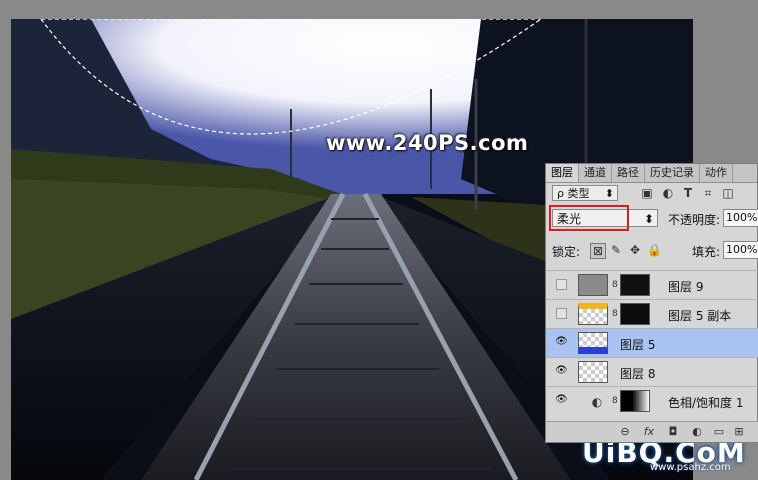 This screenshot has width=758, height=480. Describe the element at coordinates (597, 402) in the screenshot. I see `adjustment-layer-icon: ◐` at that location.